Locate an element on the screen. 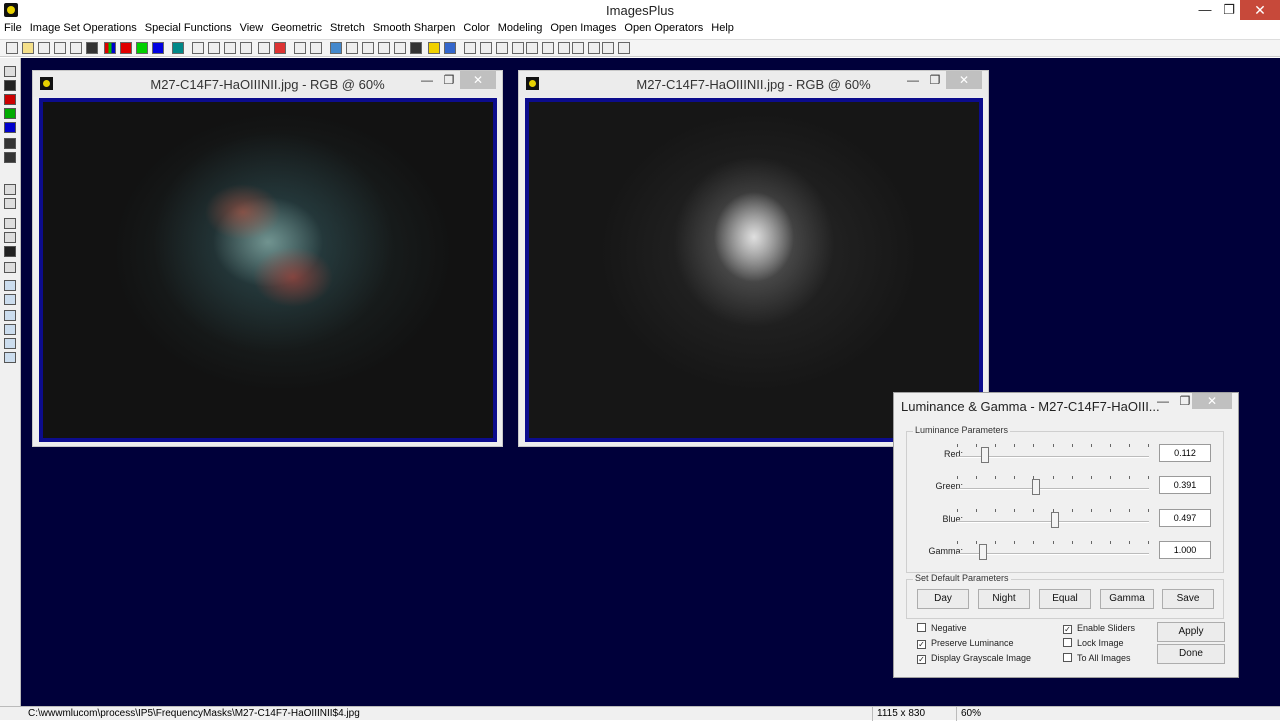 The height and width of the screenshot is (721, 1280). menu-open-images: Open Images is located at coordinates (583, 29).